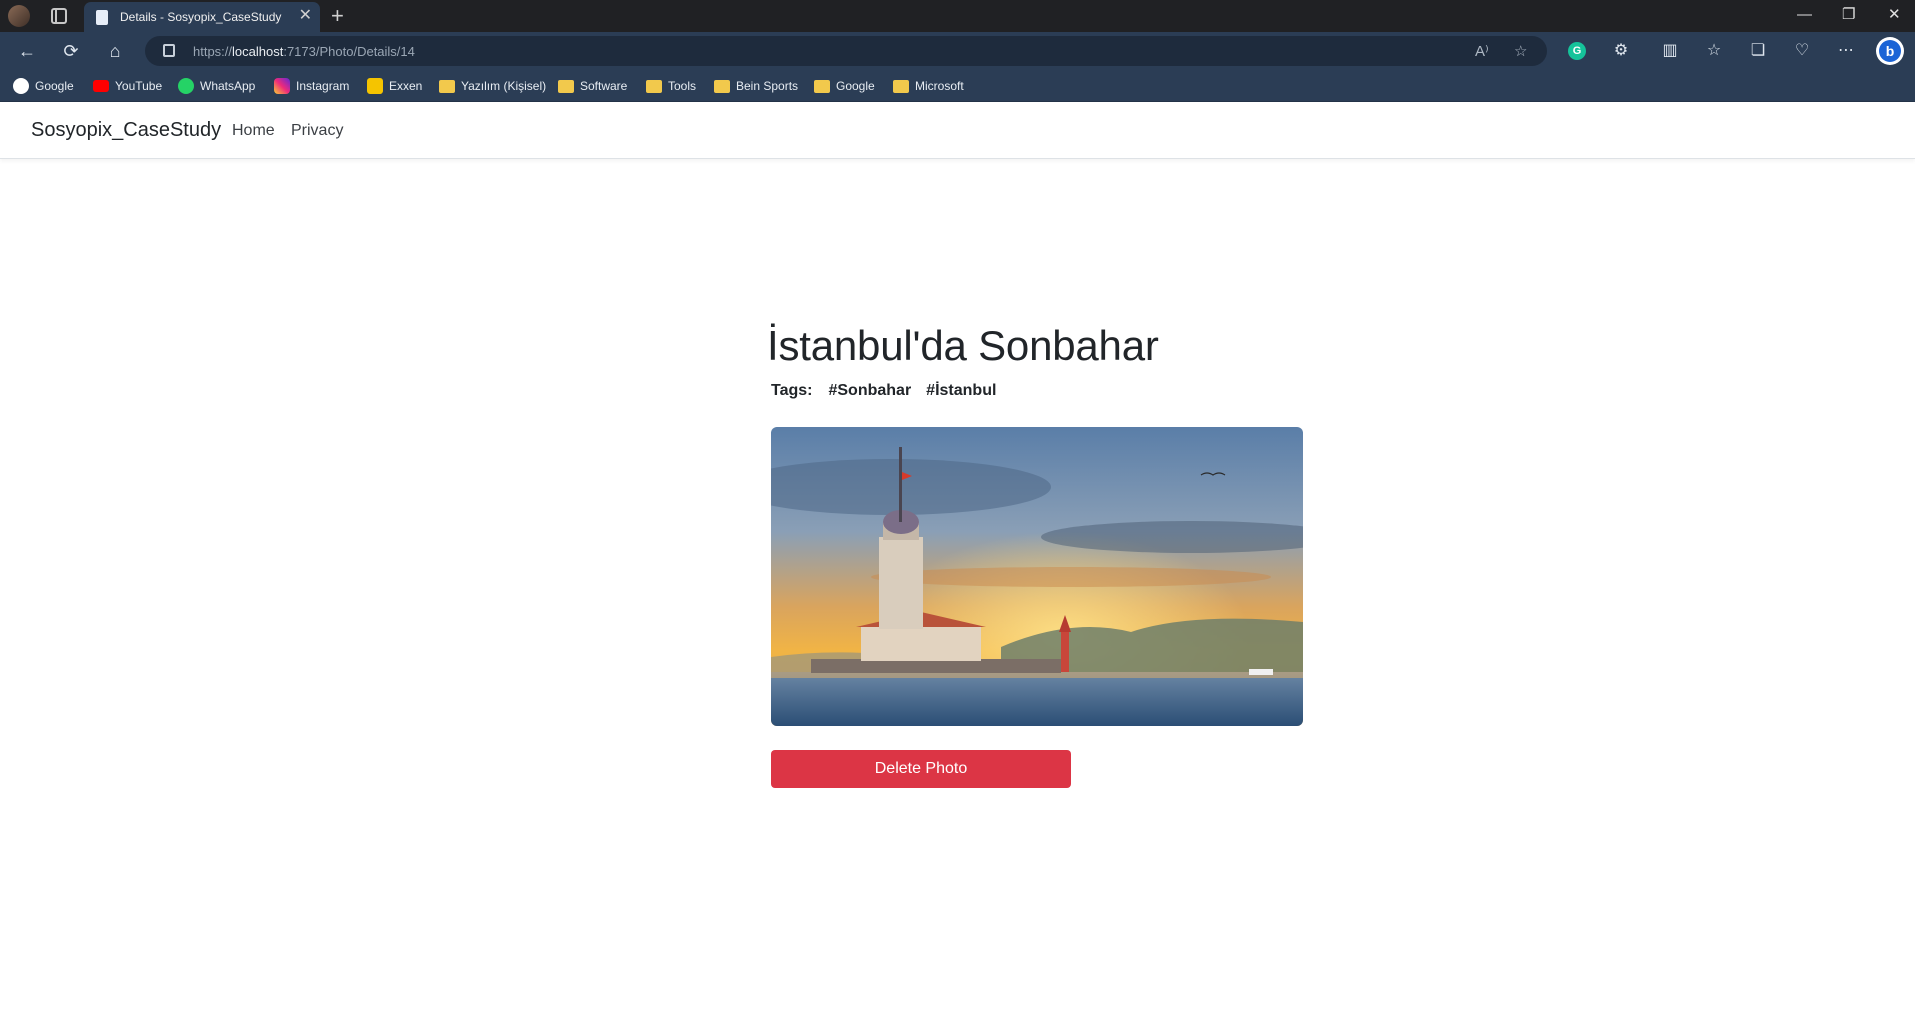  Describe the element at coordinates (101, 86) in the screenshot. I see `youtube-icon` at that location.